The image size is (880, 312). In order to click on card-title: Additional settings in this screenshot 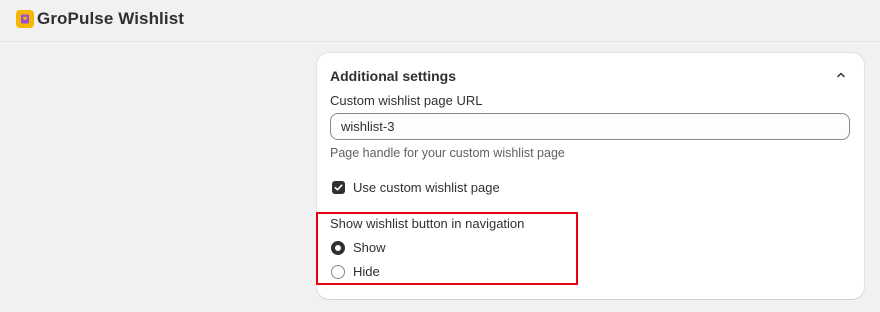, I will do `click(393, 76)`.